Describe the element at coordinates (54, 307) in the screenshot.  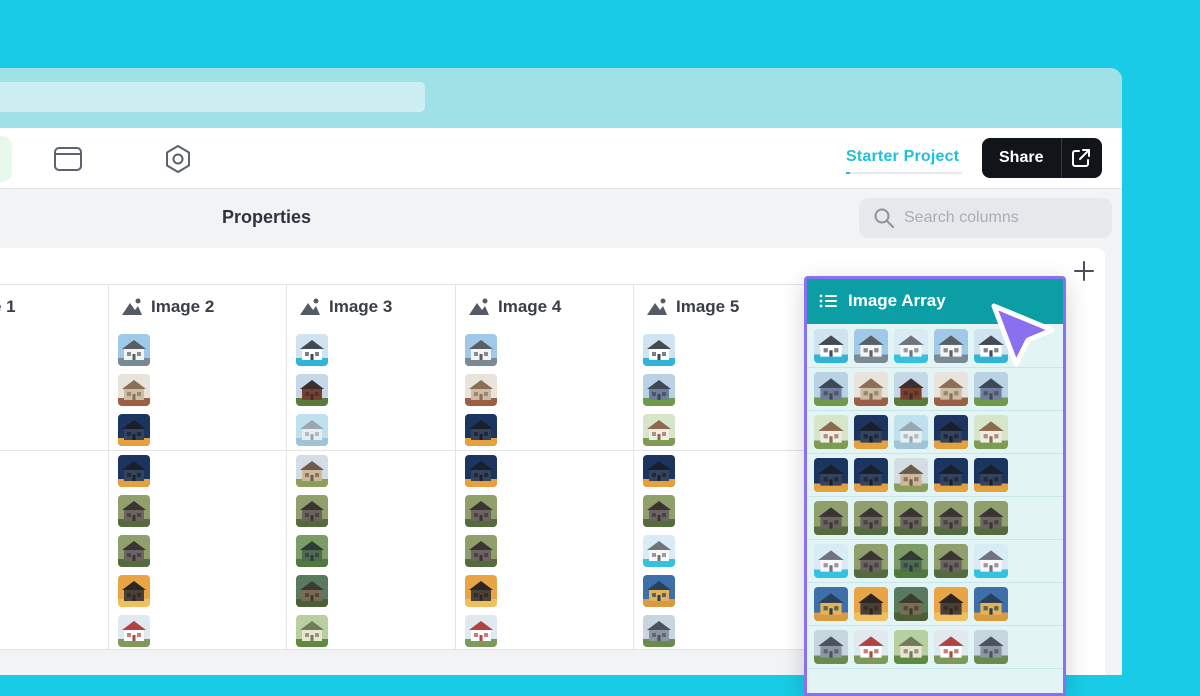
I see `column-header-1: e 1` at that location.